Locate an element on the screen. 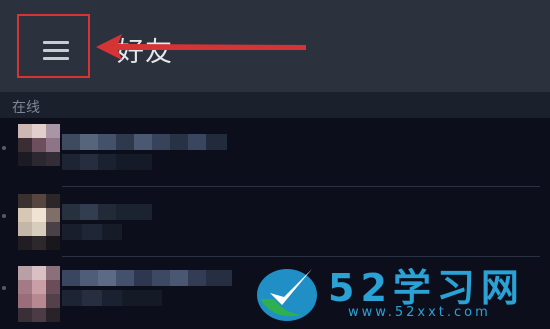  section-label: 在线 is located at coordinates (26, 108).